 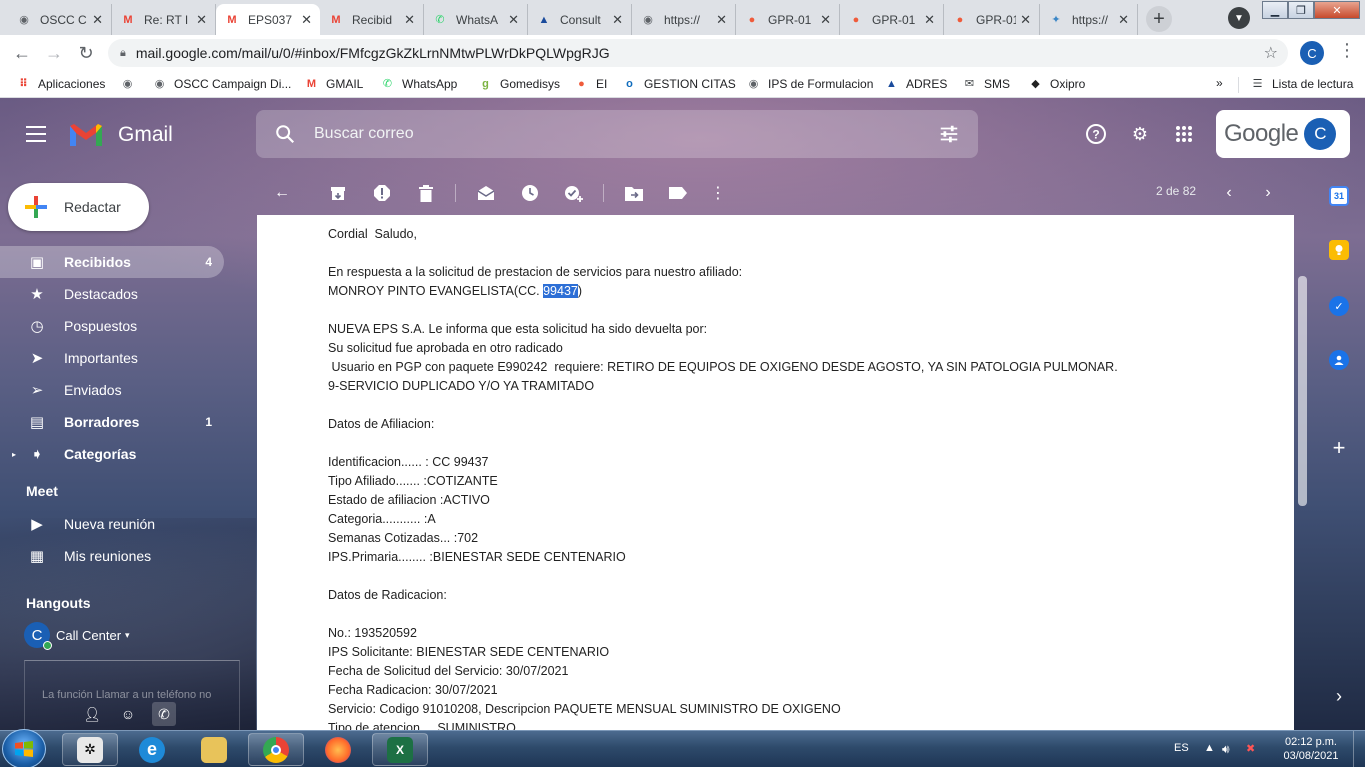 I want to click on clock: 02:12 p.m. 03/08/2021, so click(x=1311, y=749).